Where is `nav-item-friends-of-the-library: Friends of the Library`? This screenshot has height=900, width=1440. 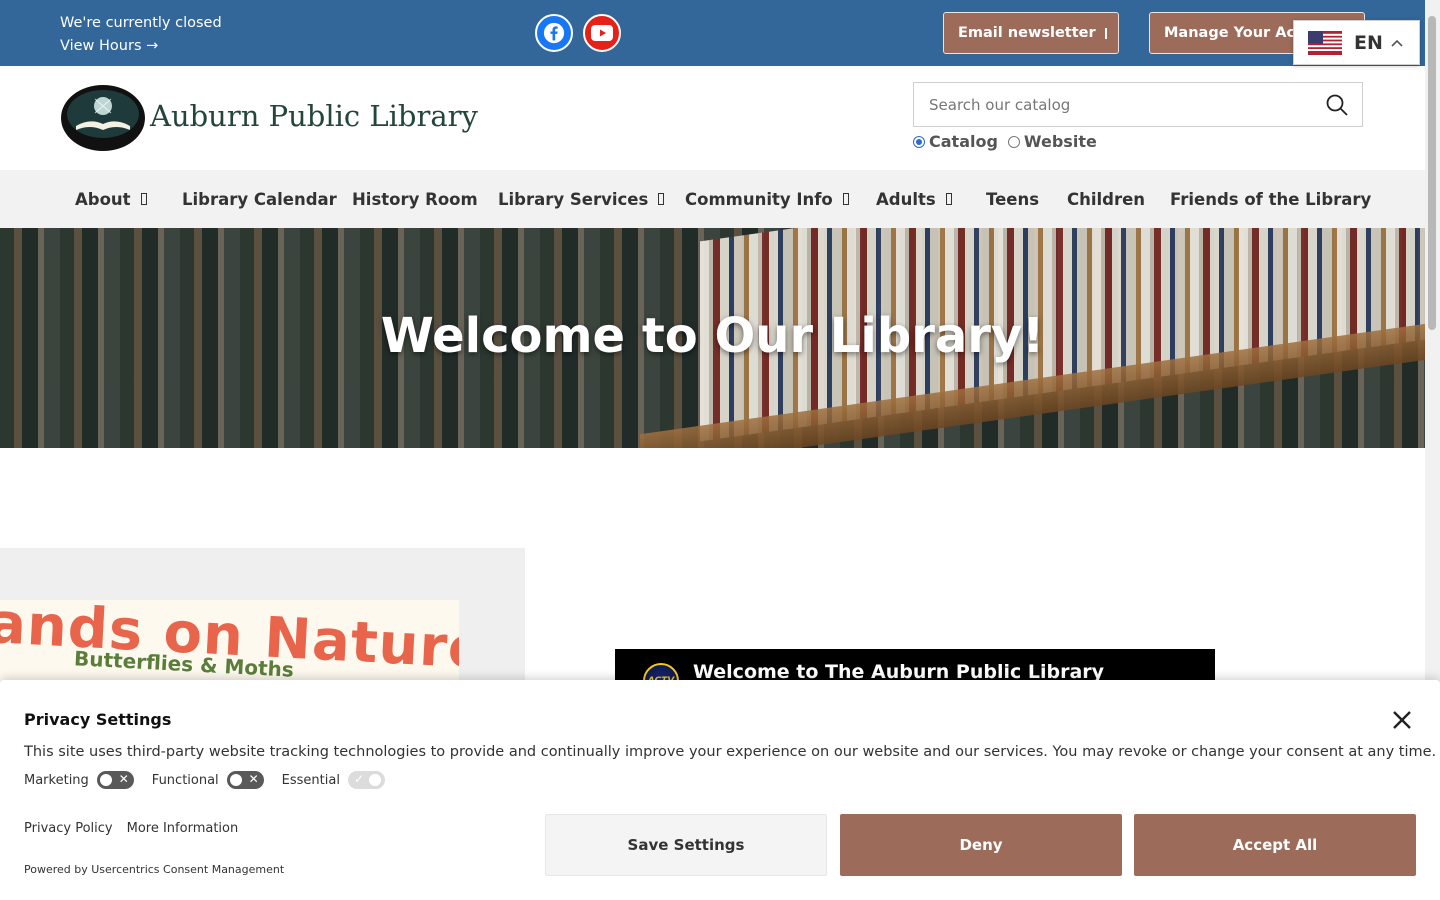
nav-item-friends-of-the-library: Friends of the Library is located at coordinates (1270, 199).